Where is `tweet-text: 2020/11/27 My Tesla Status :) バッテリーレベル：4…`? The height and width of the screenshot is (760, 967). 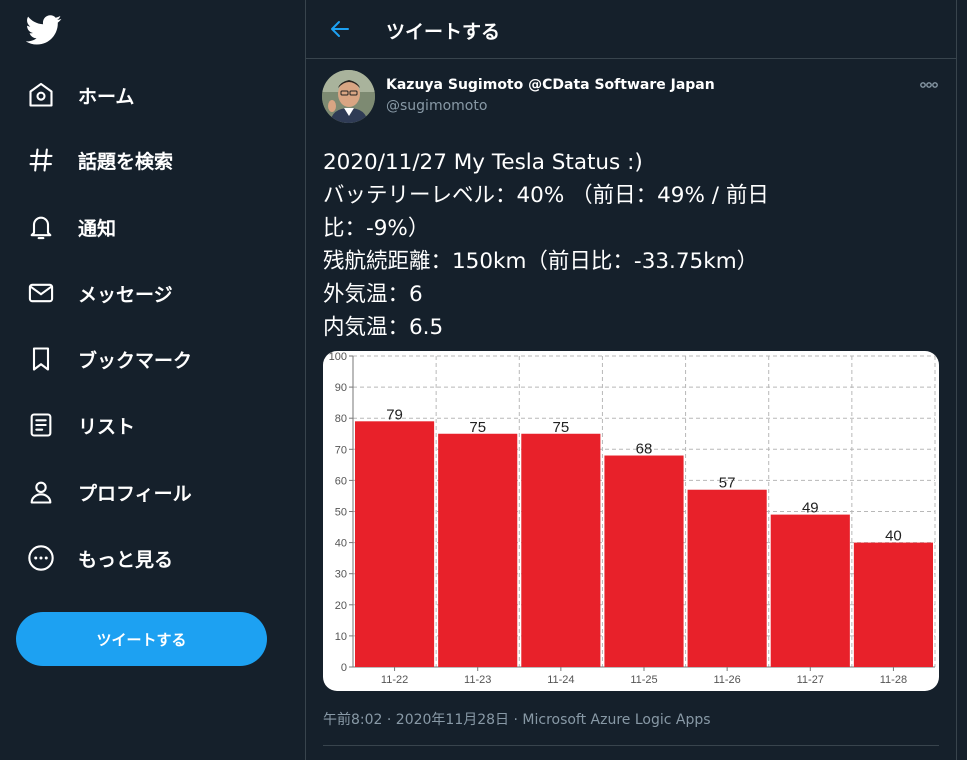
tweet-text: 2020/11/27 My Tesla Status :) バッテリーレベル：4… is located at coordinates (583, 245).